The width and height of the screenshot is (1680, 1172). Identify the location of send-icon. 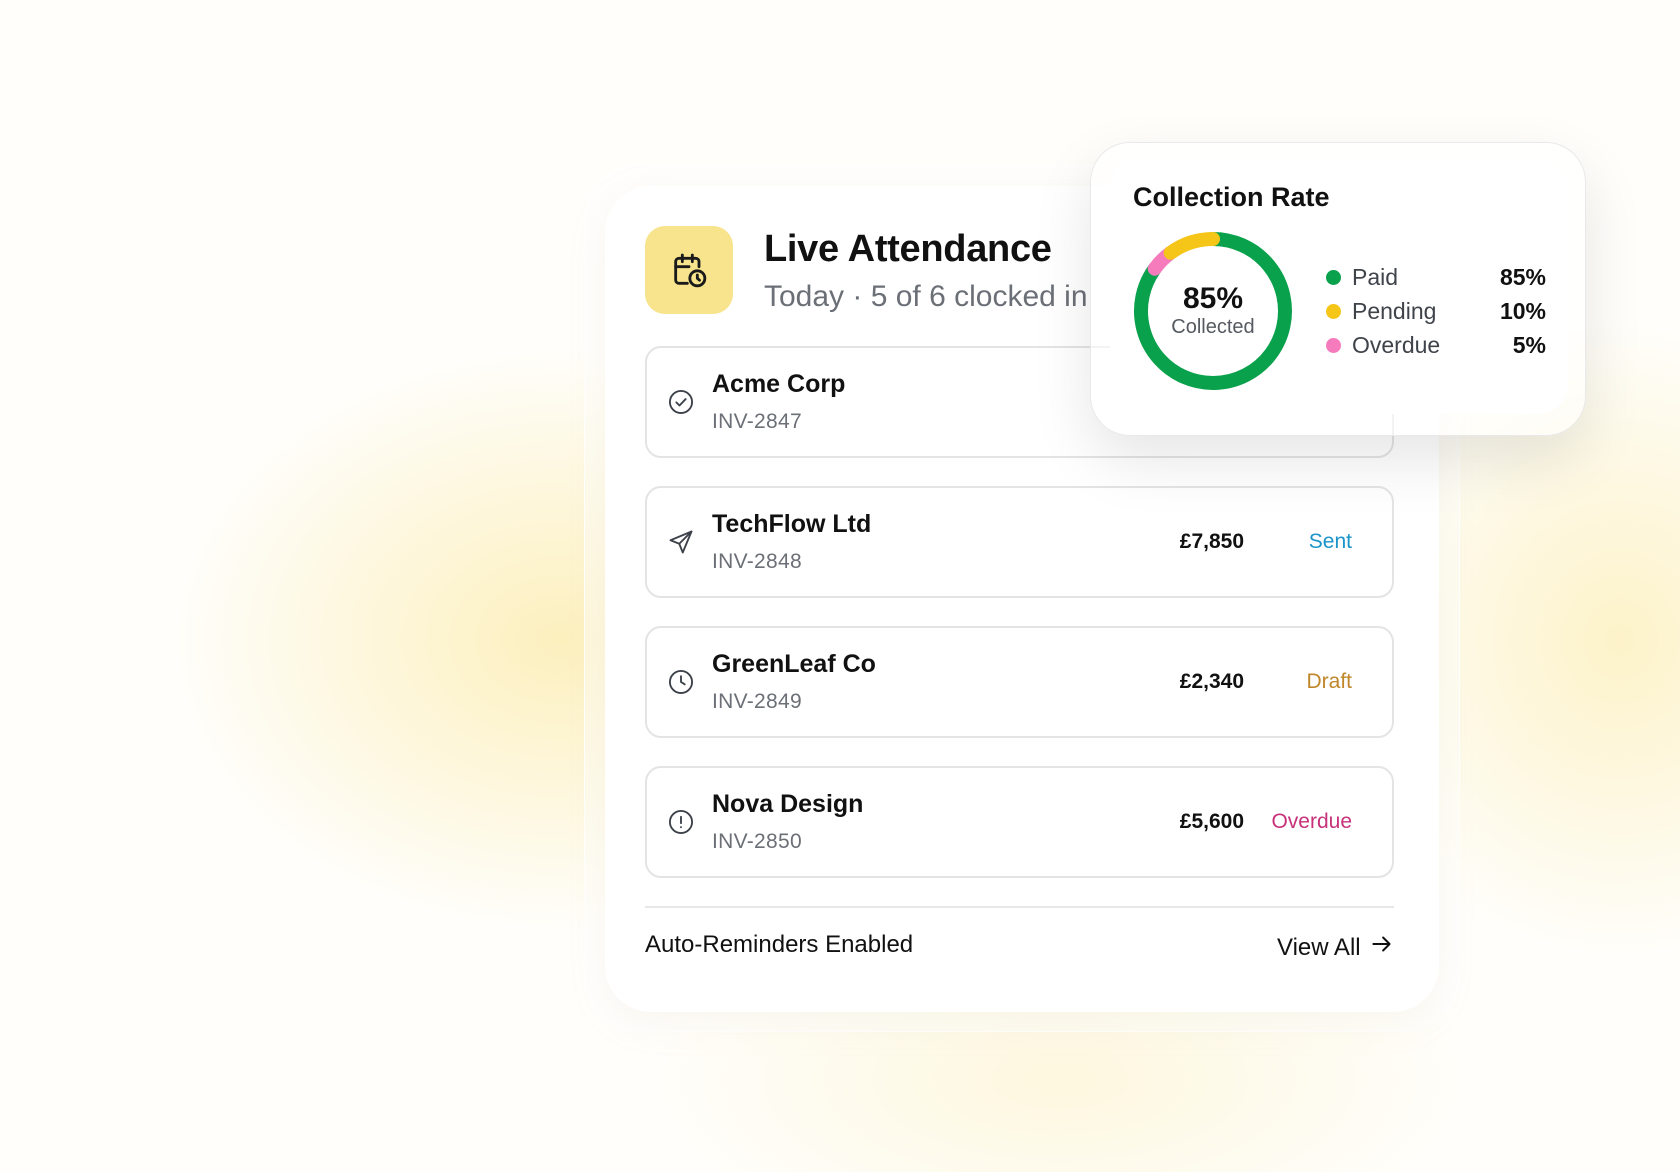
(681, 542).